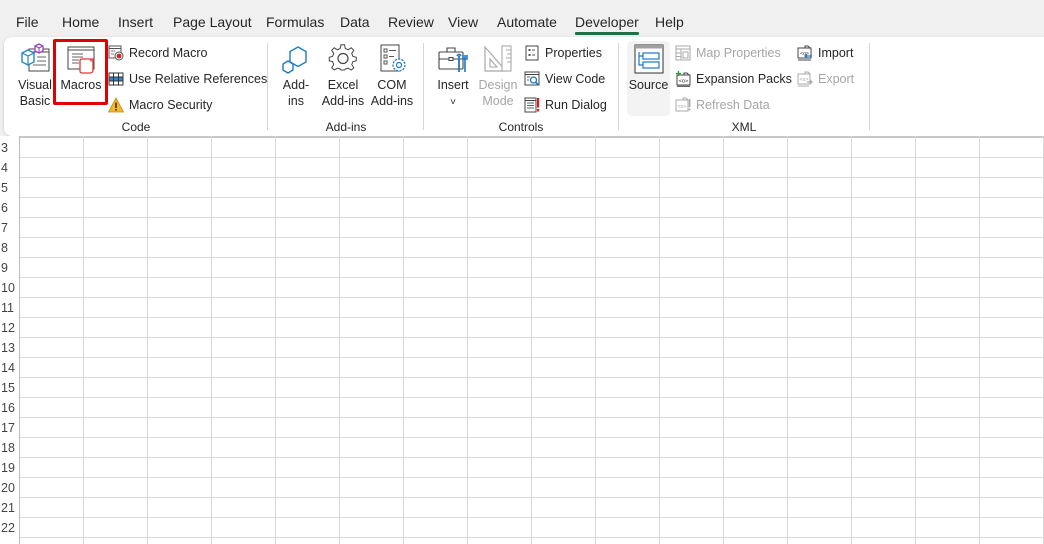 The height and width of the screenshot is (544, 1044). I want to click on toolbox-icon, so click(453, 59).